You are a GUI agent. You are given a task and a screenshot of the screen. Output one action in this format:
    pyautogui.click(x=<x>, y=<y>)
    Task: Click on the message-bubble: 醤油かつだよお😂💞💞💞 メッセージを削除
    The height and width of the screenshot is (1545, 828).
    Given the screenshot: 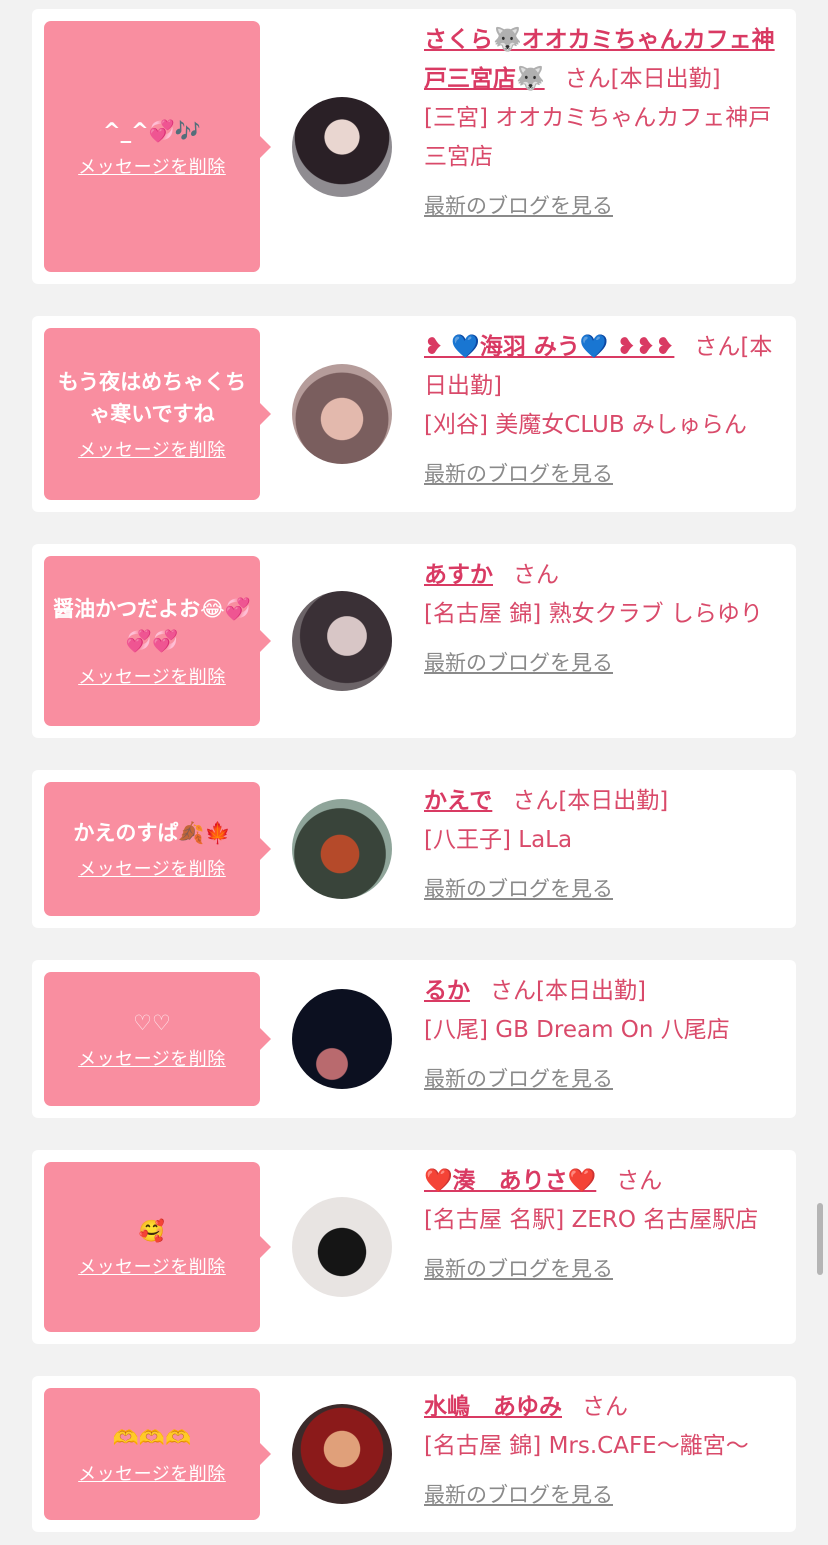 What is the action you would take?
    pyautogui.click(x=157, y=641)
    